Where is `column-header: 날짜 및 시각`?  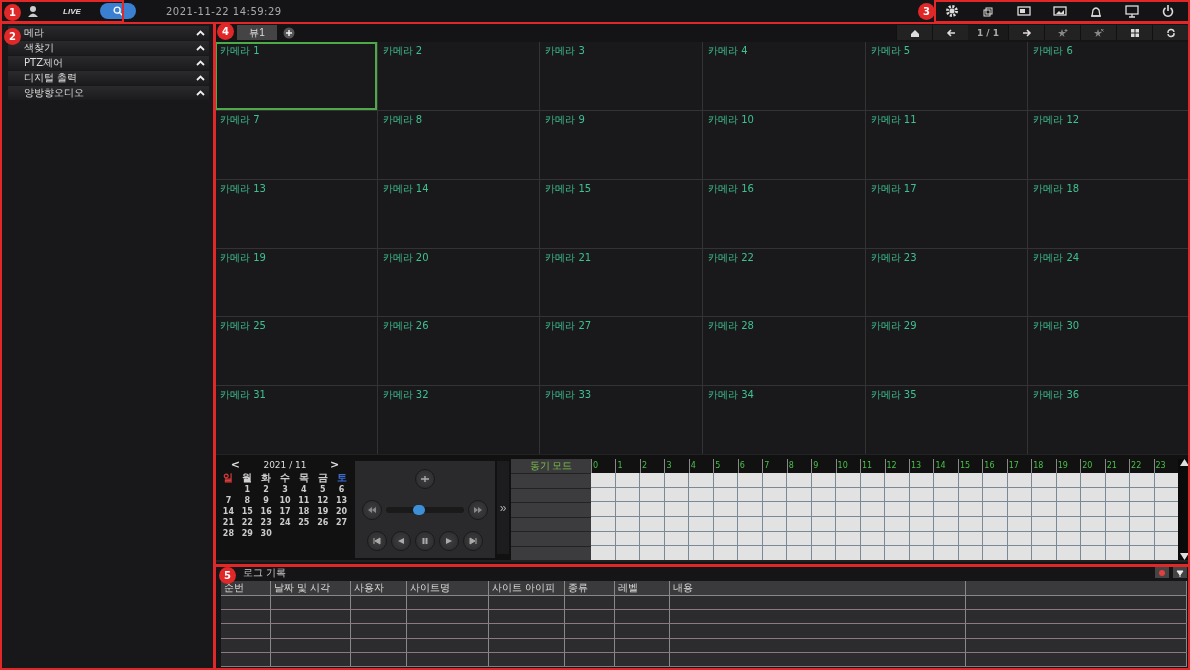 column-header: 날짜 및 시각 is located at coordinates (311, 588).